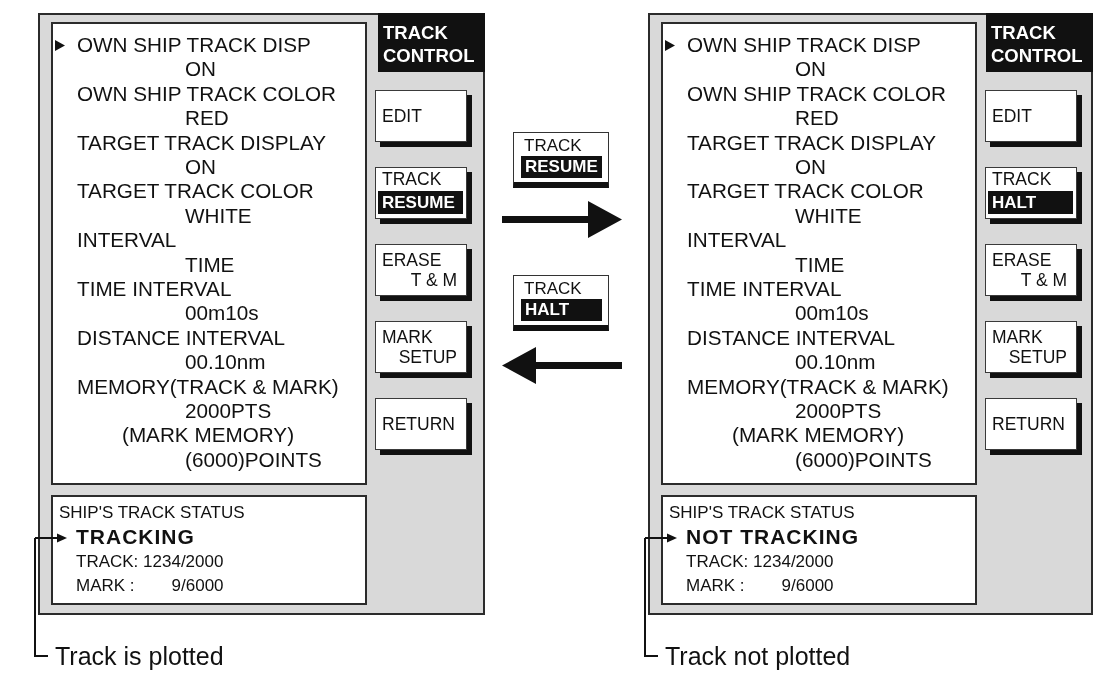  Describe the element at coordinates (561, 303) in the screenshot. I see `key-legend: TRACK HALT` at that location.